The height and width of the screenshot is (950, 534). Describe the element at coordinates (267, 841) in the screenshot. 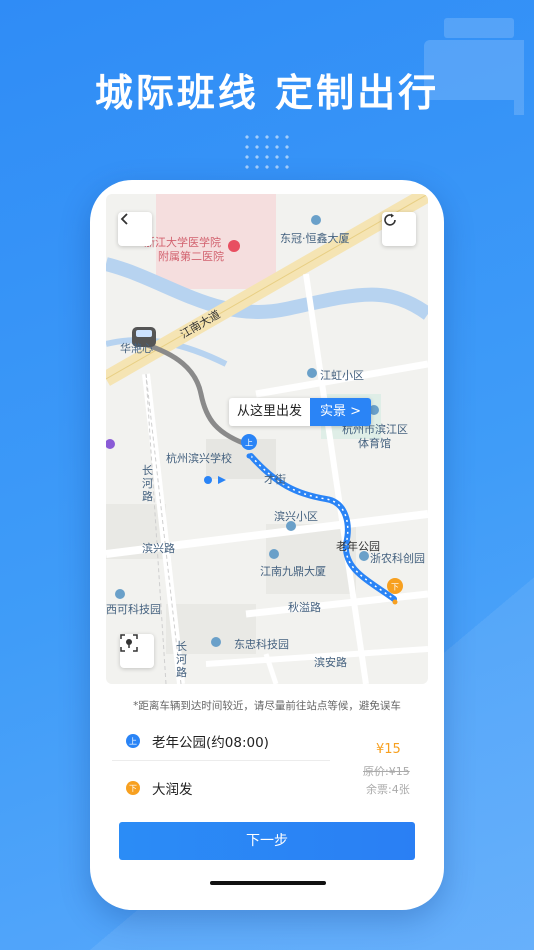

I see `next-step-button: 下一步` at that location.